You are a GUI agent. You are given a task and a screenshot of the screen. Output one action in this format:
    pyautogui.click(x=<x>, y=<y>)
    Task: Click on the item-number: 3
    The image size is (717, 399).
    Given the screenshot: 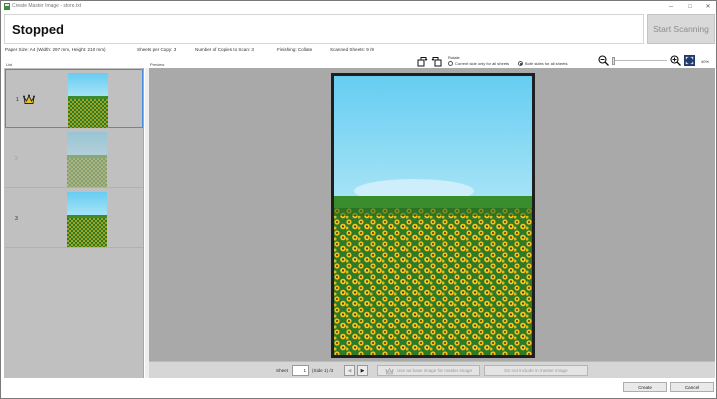 What is the action you would take?
    pyautogui.click(x=16, y=219)
    